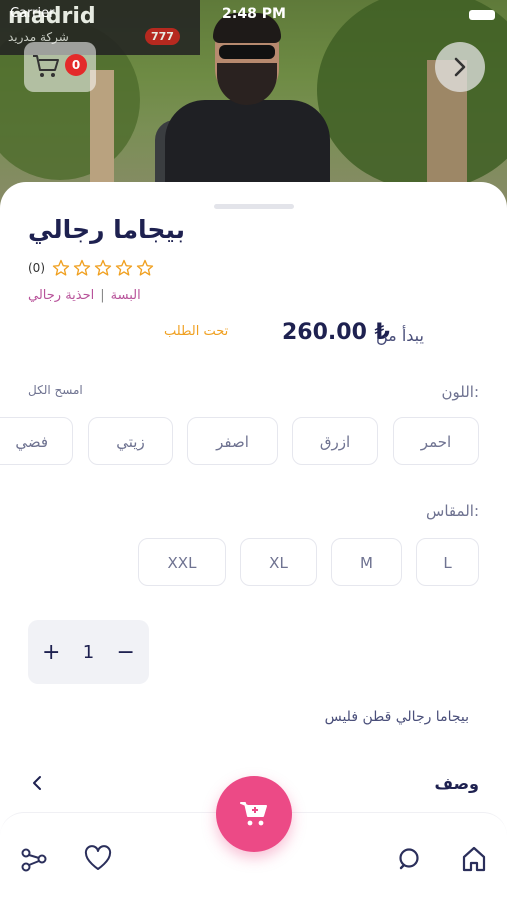 The width and height of the screenshot is (507, 901). I want to click on category-breadcrumb: البسة|احذية رجالي, so click(84, 295).